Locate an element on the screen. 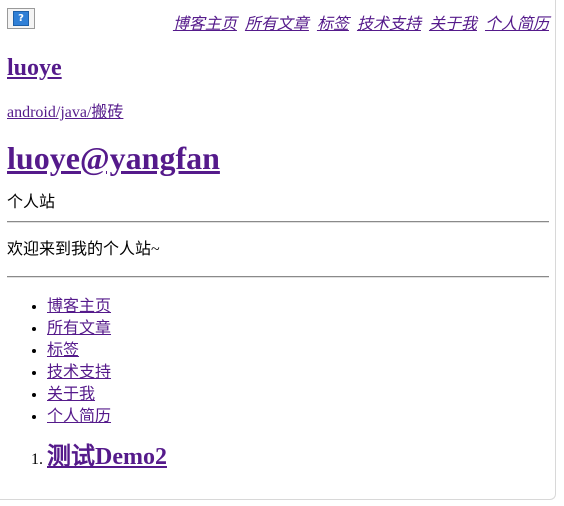  list-item: 博客主页 is located at coordinates (298, 307).